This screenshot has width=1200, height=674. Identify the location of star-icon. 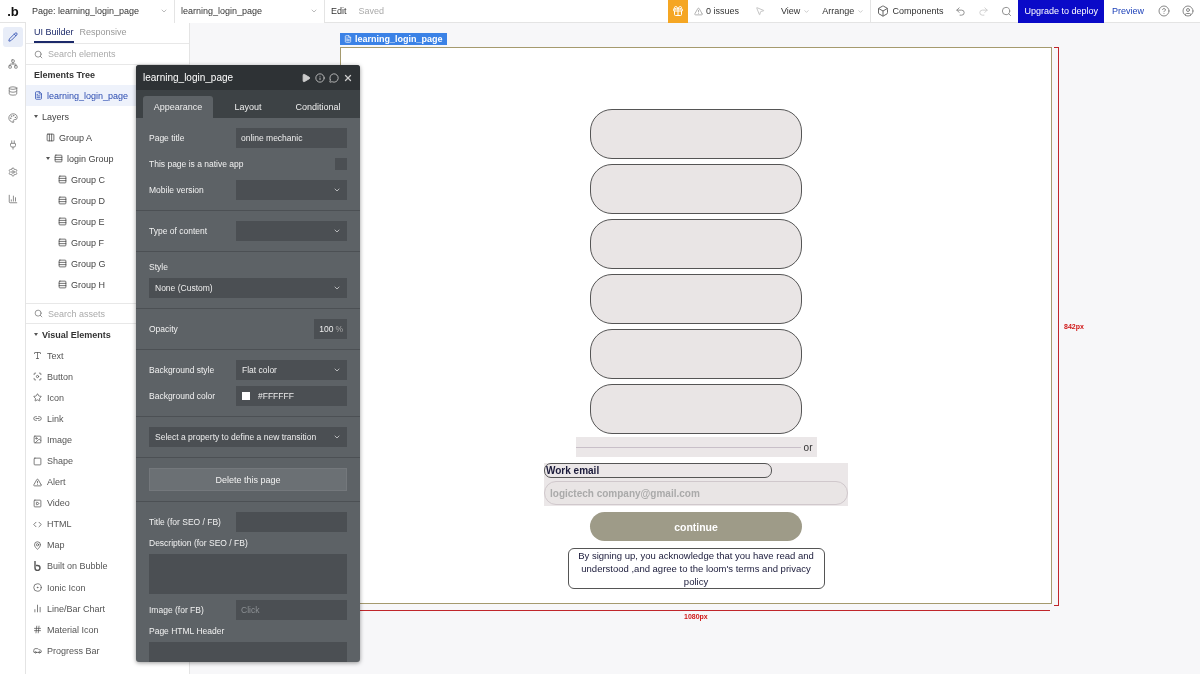
(37, 398).